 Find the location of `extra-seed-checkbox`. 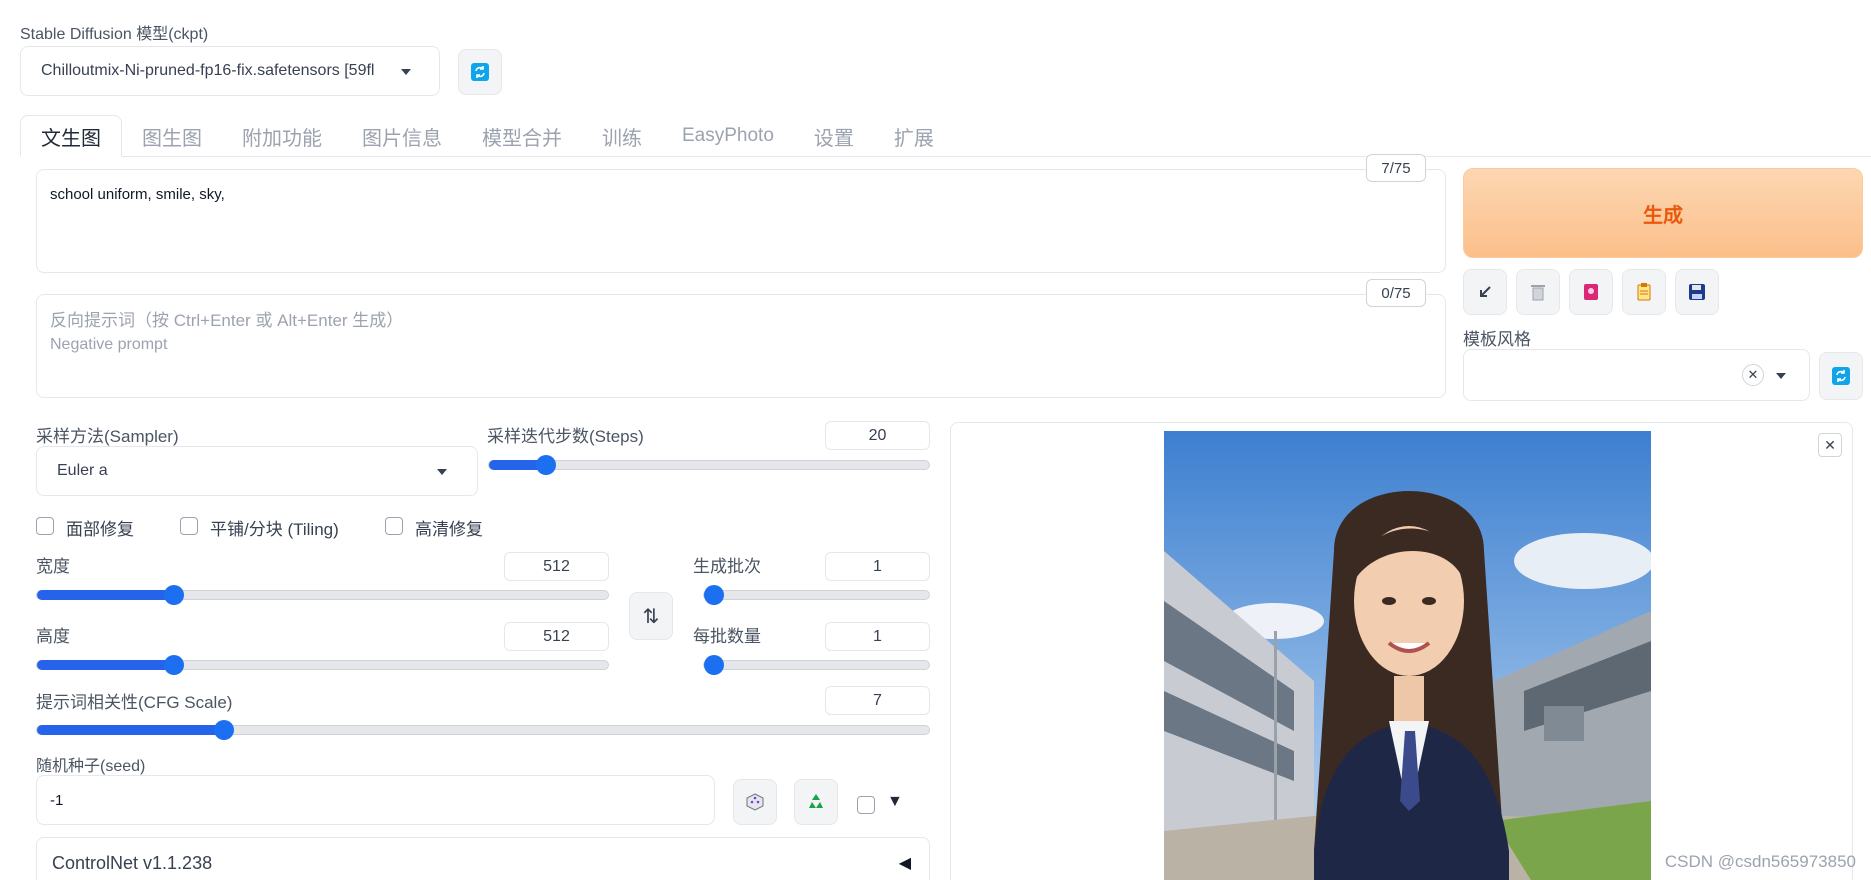

extra-seed-checkbox is located at coordinates (866, 805).